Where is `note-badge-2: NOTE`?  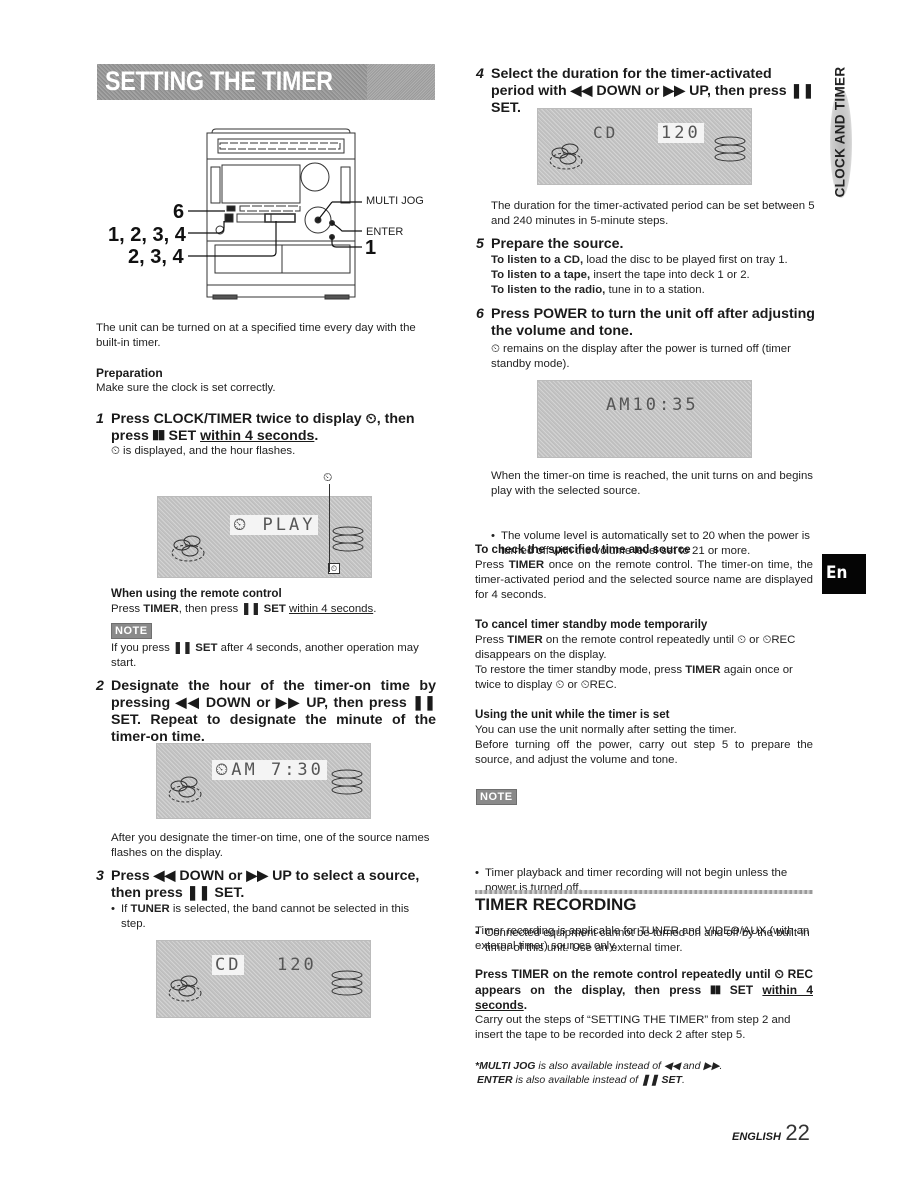 note-badge-2: NOTE is located at coordinates (496, 797).